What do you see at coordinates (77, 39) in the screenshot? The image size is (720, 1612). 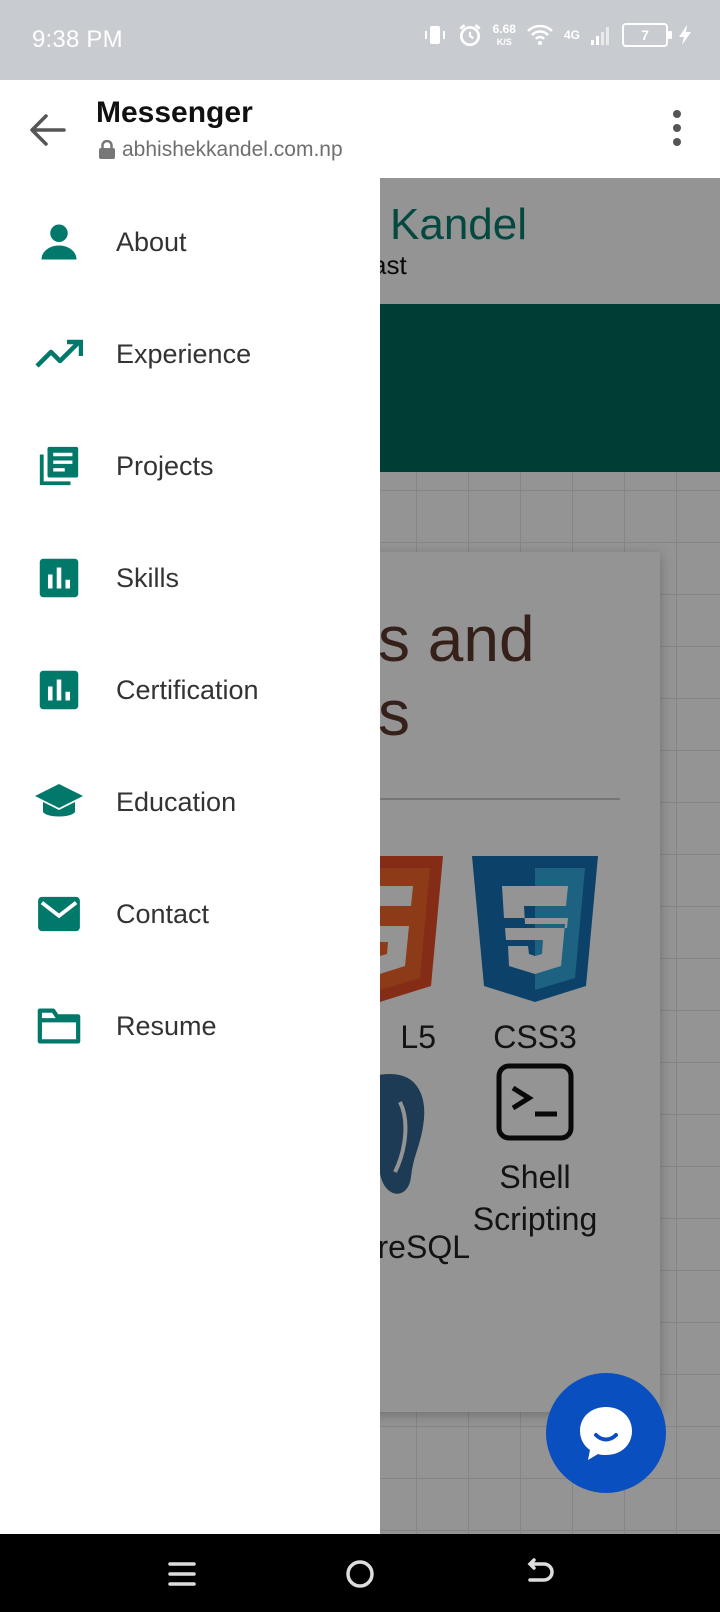 I see `status-time: 9:38 PM` at bounding box center [77, 39].